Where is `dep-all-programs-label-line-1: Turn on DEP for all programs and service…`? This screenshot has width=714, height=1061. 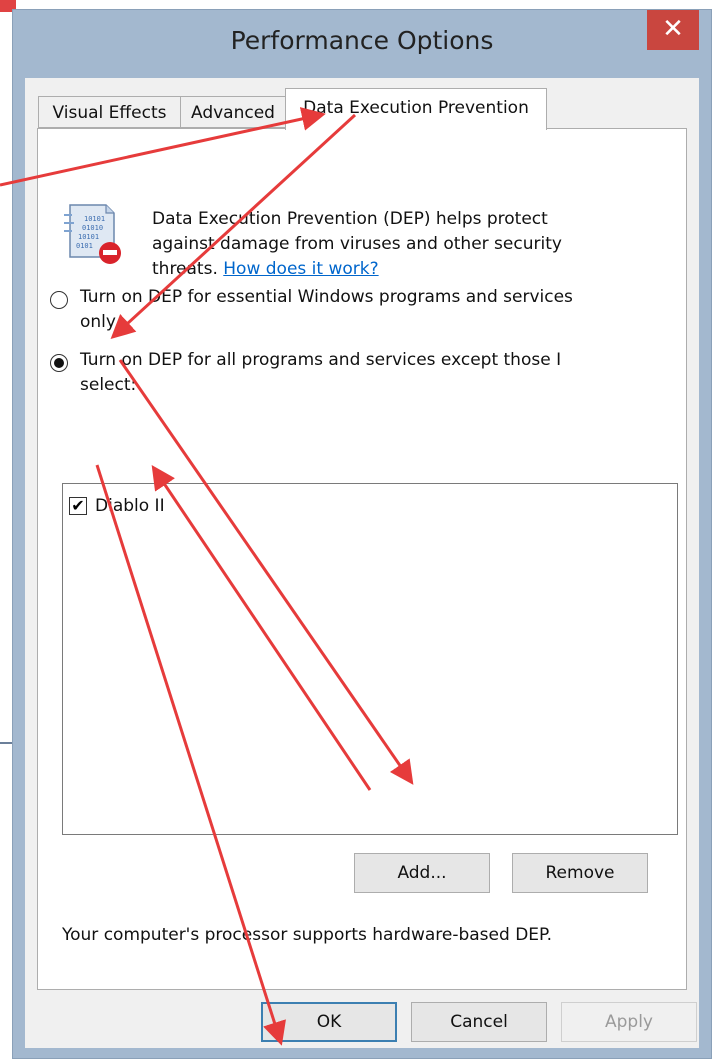
dep-all-programs-label-line-1: Turn on DEP for all programs and service… is located at coordinates (321, 360).